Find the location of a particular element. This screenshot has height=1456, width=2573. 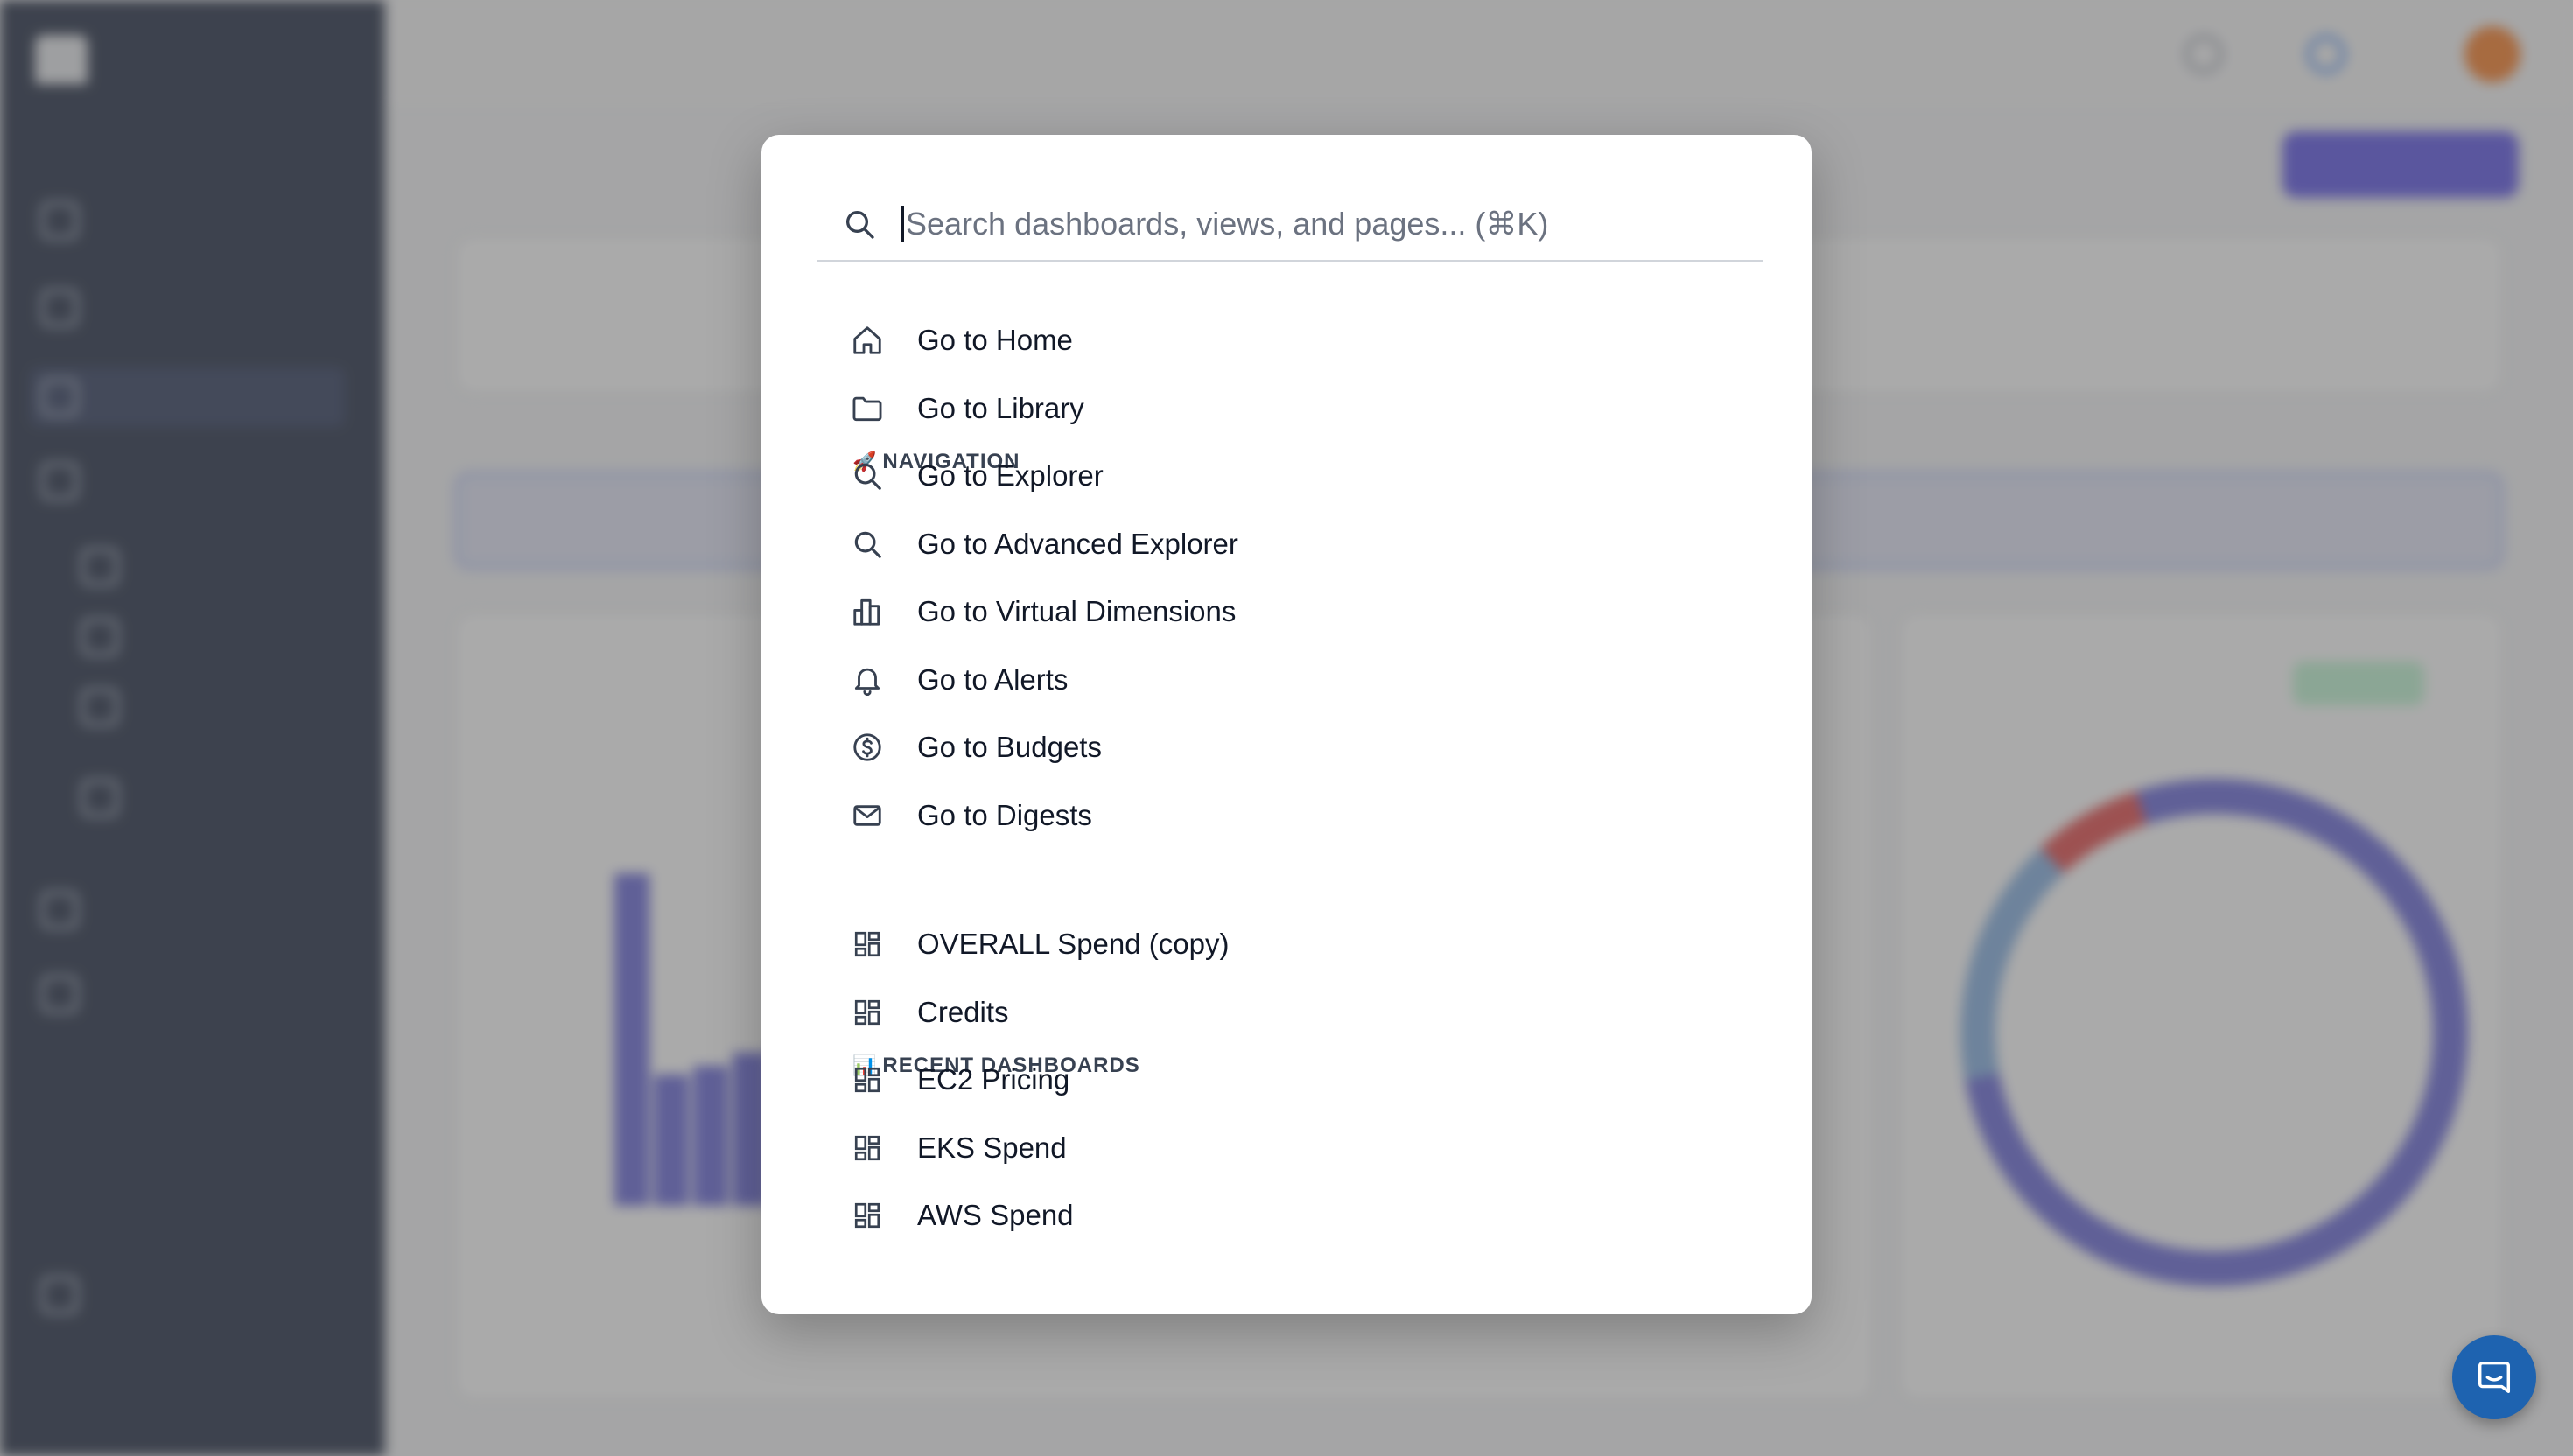

item-label: Go to Home is located at coordinates (995, 340).